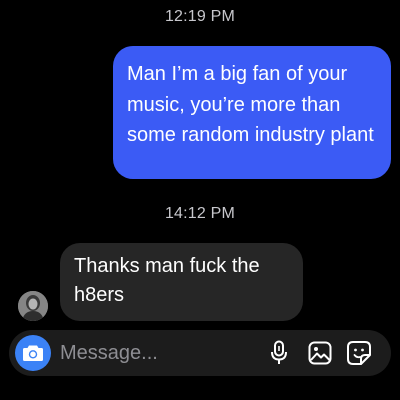 The image size is (400, 400). I want to click on gallery-button, so click(320, 353).